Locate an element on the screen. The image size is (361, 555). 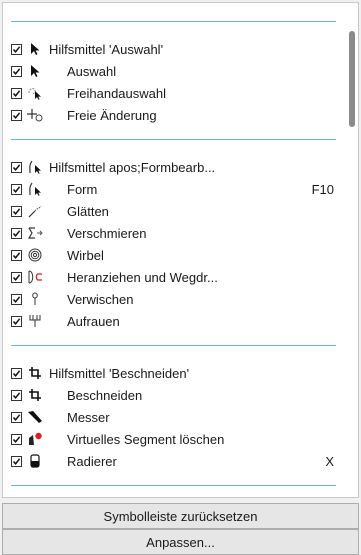
tool-label: Virtuelles Segment löschen is located at coordinates (146, 439).